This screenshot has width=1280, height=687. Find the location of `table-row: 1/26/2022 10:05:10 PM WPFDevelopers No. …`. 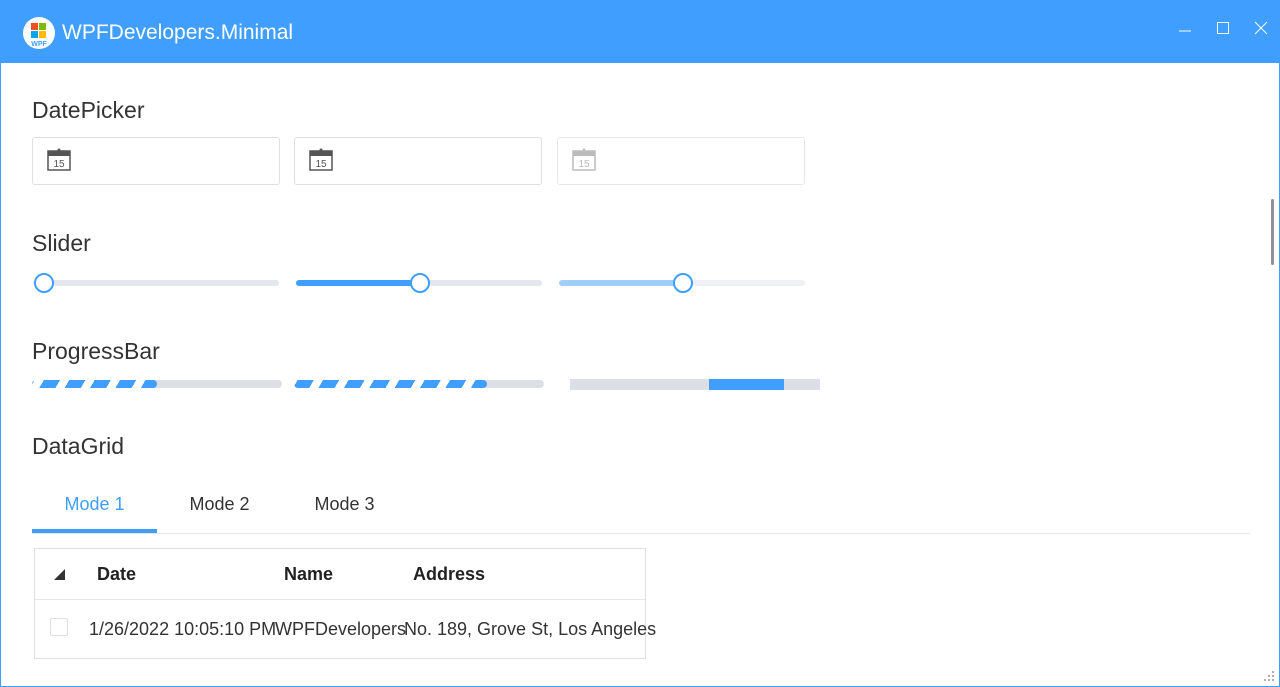

table-row: 1/26/2022 10:05:10 PM WPFDevelopers No. … is located at coordinates (345, 629).